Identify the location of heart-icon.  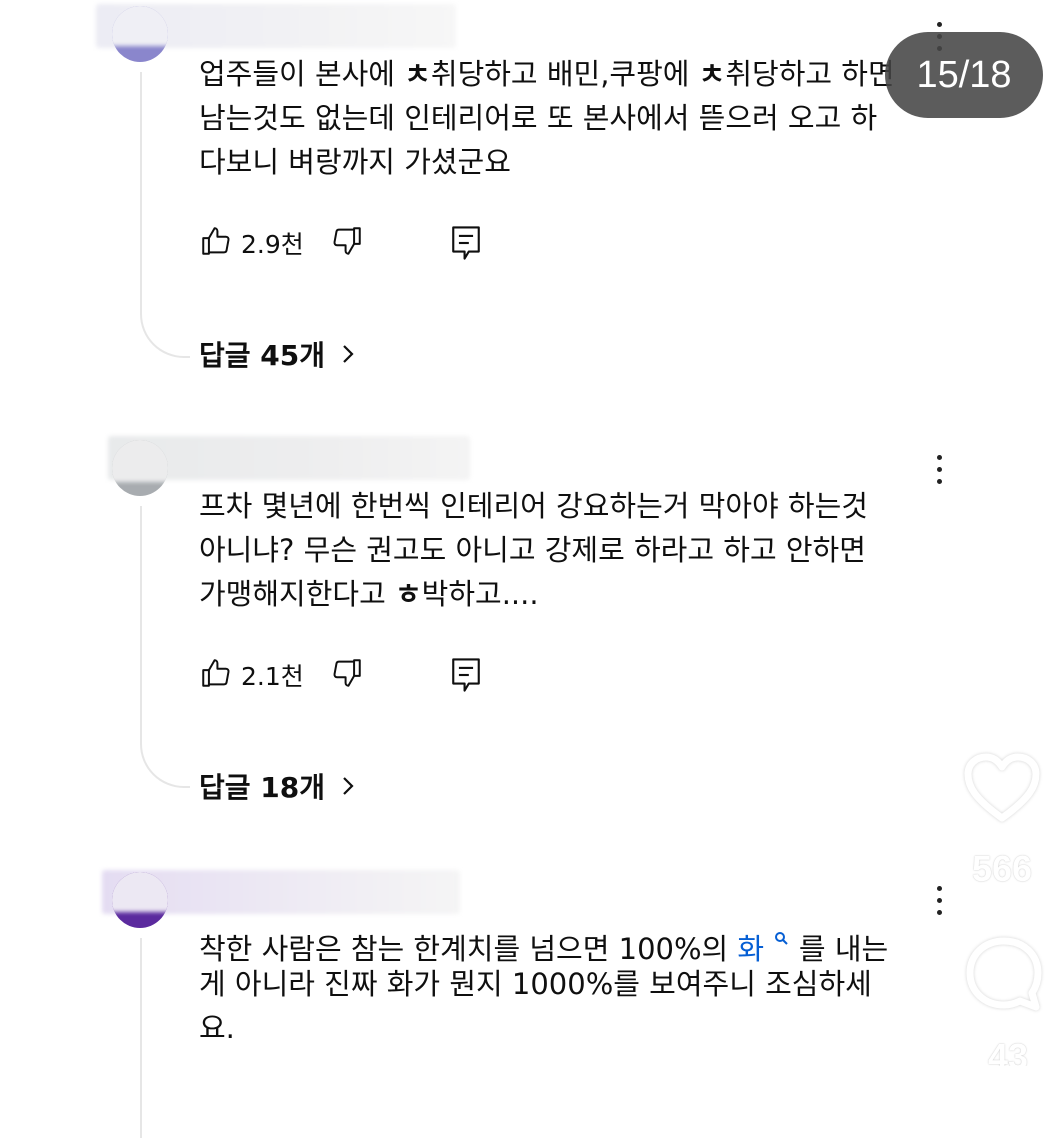
(1002, 790).